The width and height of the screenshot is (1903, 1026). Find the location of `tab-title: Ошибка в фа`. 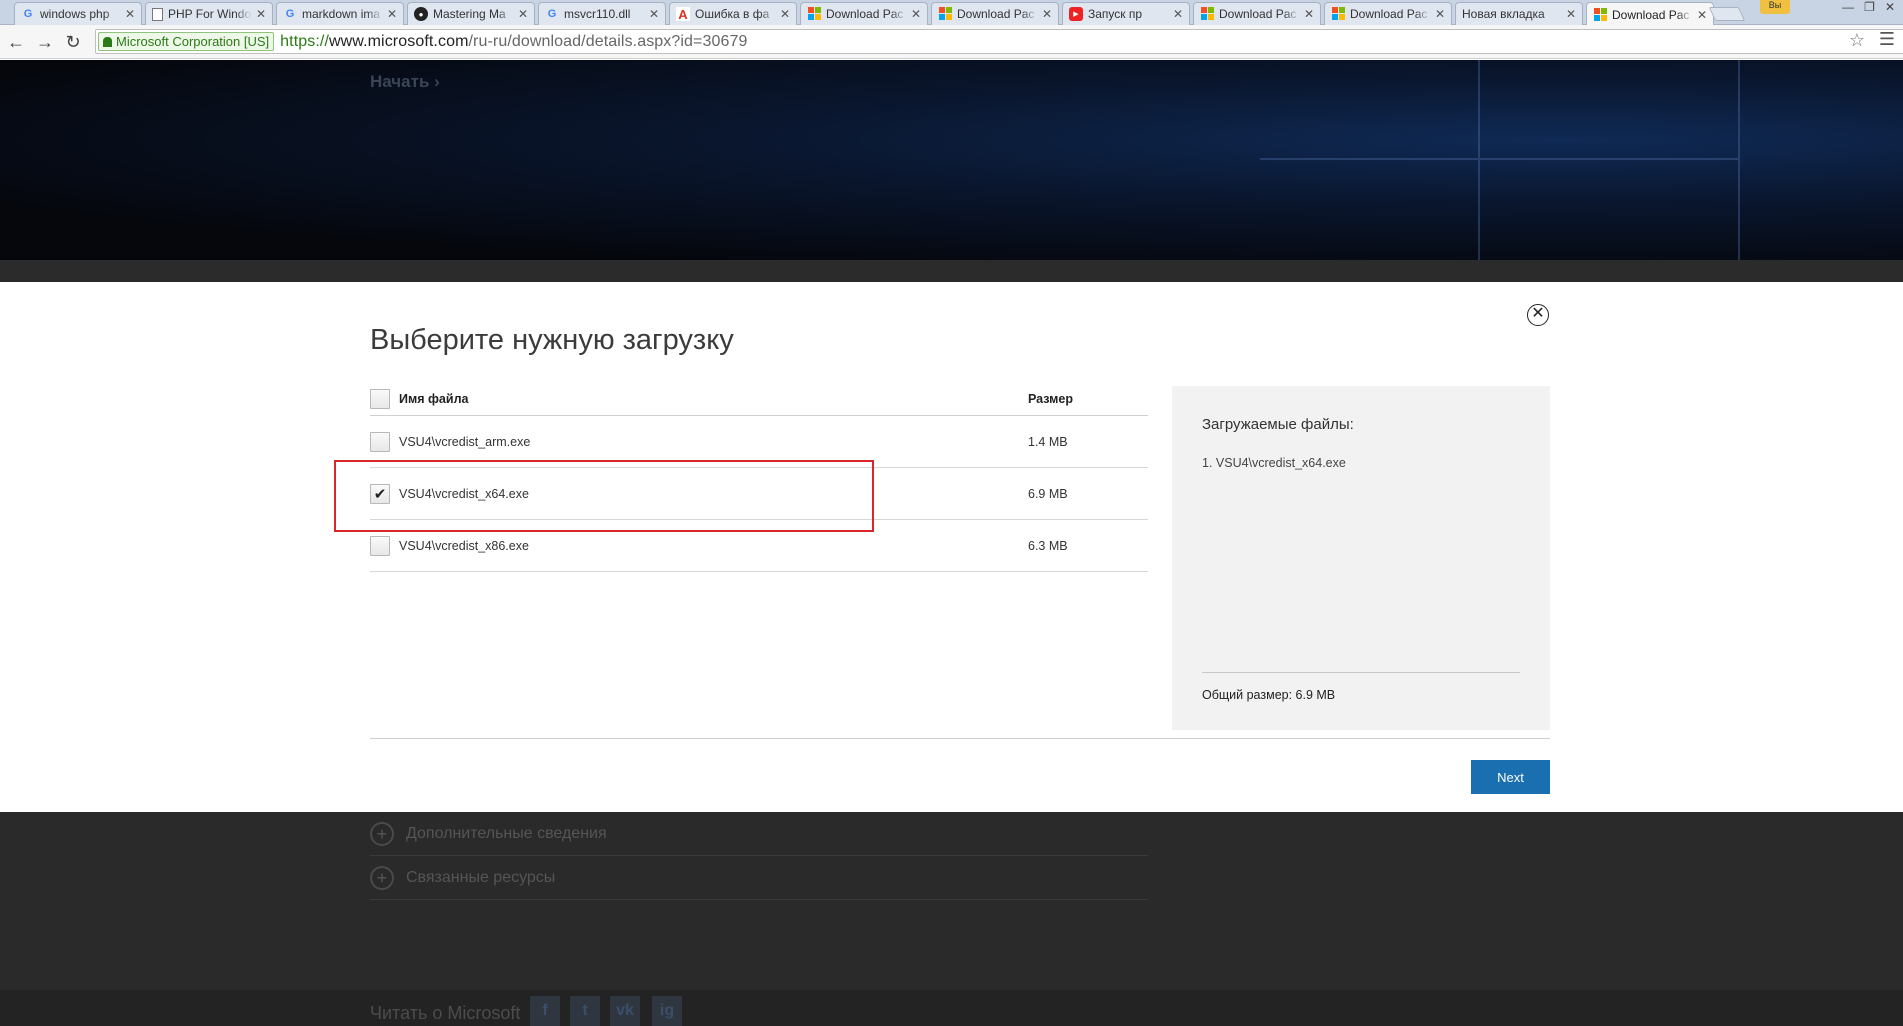

tab-title: Ошибка в фа is located at coordinates (732, 14).